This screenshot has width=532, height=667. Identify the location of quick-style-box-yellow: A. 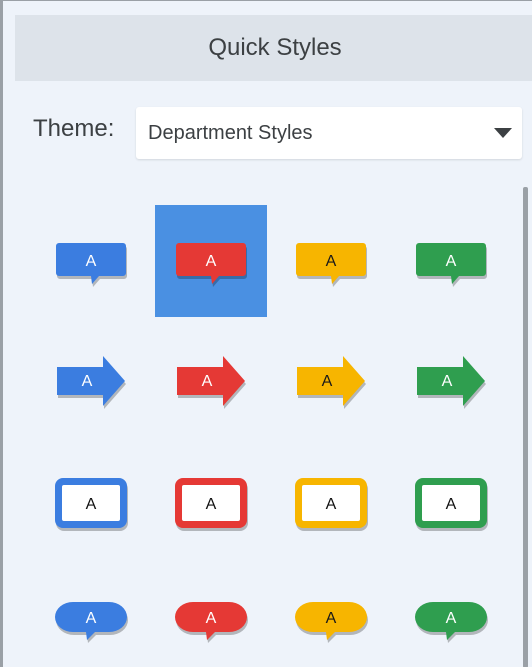
(331, 501).